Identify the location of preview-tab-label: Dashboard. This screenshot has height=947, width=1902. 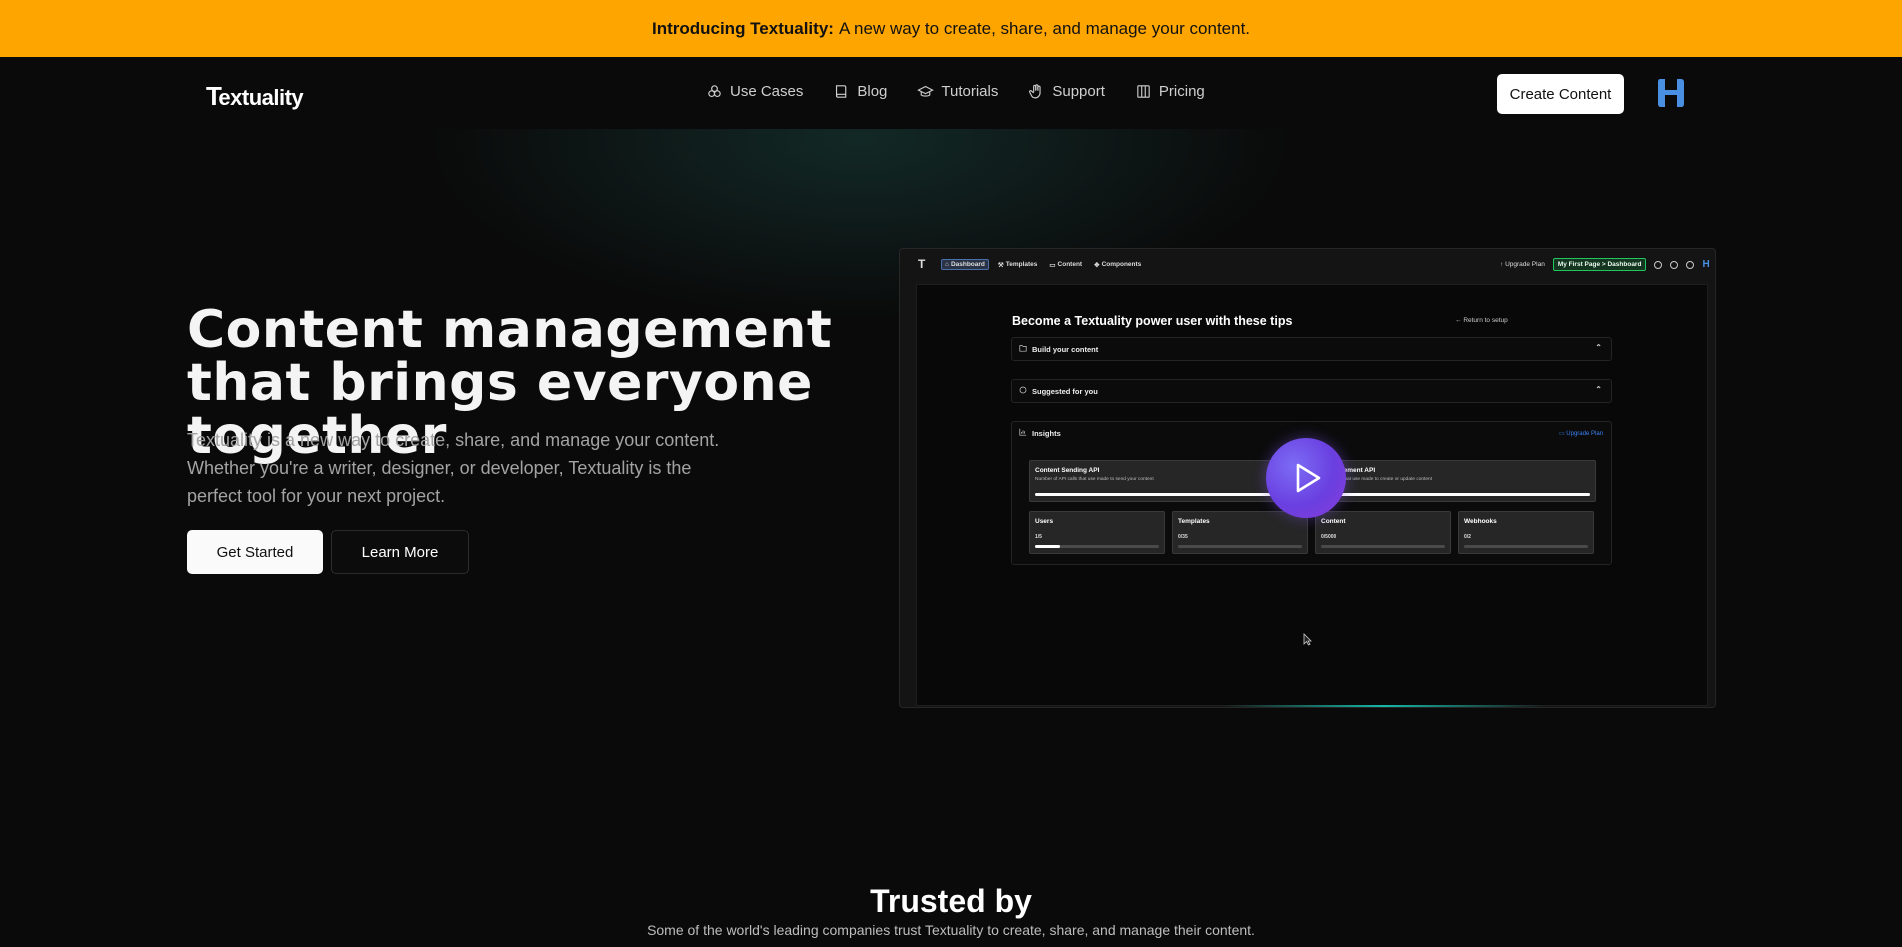
(967, 264).